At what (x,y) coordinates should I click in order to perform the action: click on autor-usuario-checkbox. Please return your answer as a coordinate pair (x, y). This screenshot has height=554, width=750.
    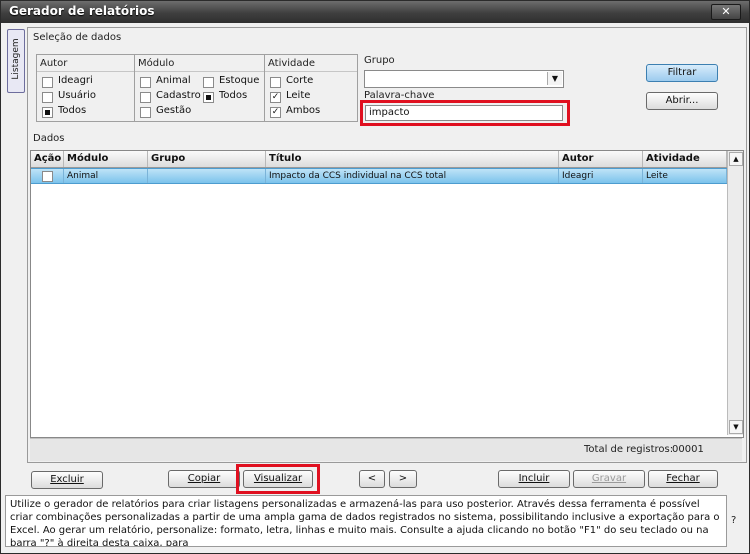
    Looking at the image, I should click on (47, 97).